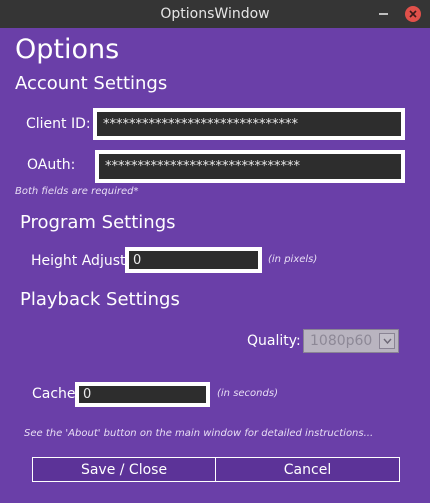 This screenshot has width=430, height=503. Describe the element at coordinates (77, 191) in the screenshot. I see `required-note: Both fields are required*` at that location.